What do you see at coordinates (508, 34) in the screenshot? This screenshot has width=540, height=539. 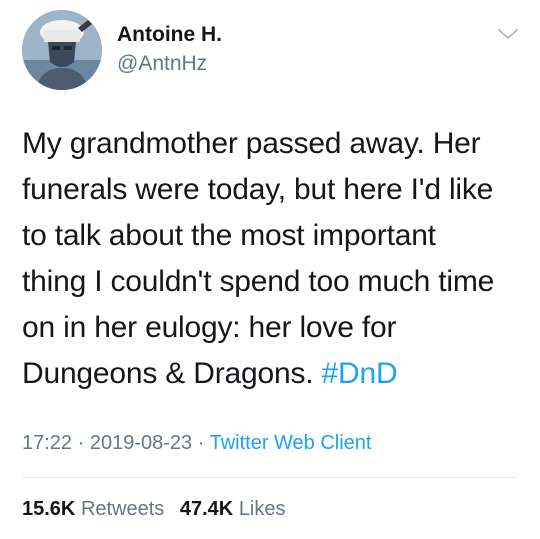 I see `chevron-down-icon` at bounding box center [508, 34].